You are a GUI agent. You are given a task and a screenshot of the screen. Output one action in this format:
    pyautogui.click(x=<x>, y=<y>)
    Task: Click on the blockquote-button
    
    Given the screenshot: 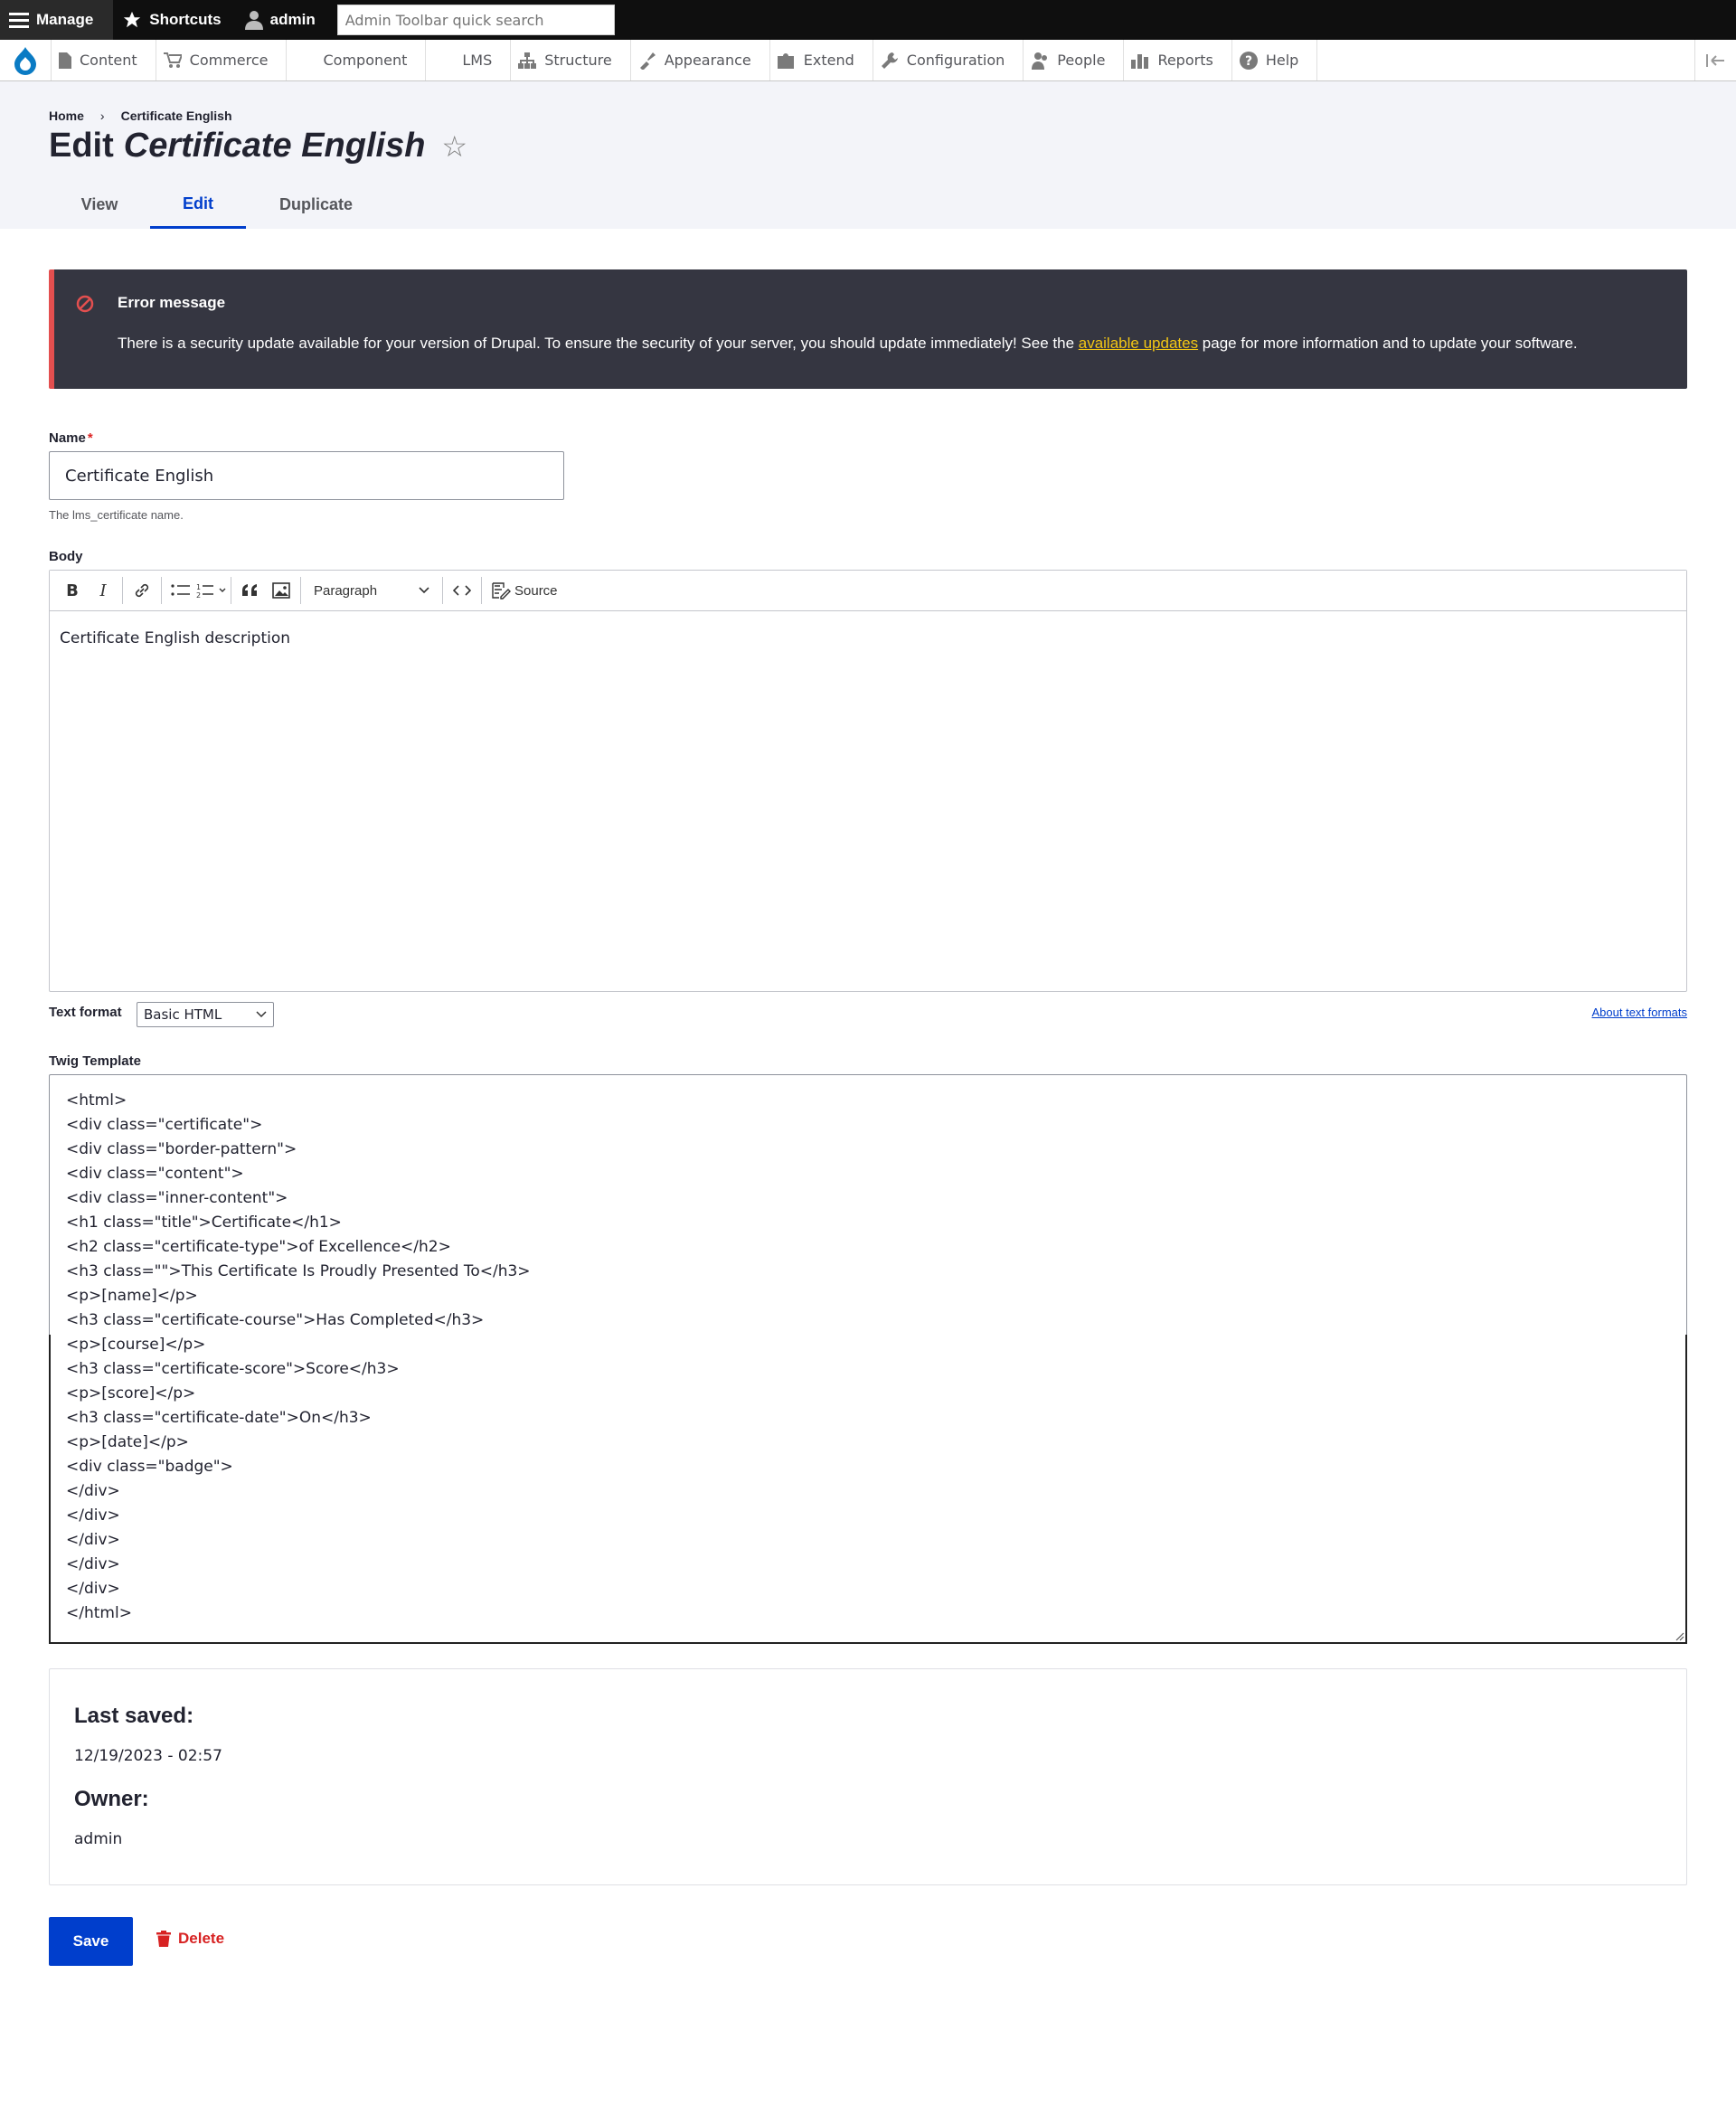 What is the action you would take?
    pyautogui.click(x=251, y=590)
    